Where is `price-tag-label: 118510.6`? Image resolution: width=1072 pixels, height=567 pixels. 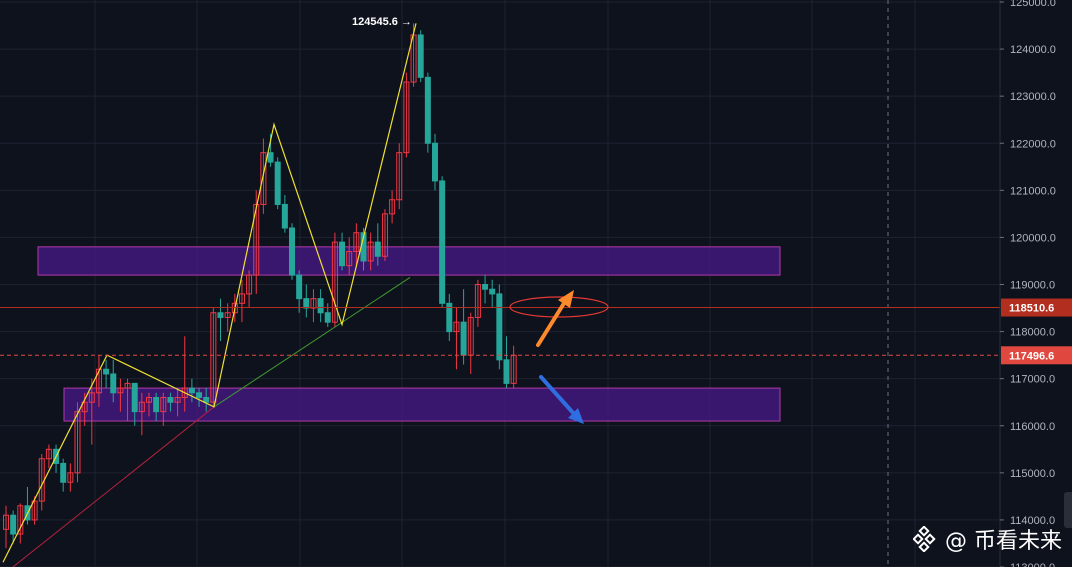 price-tag-label: 118510.6 is located at coordinates (1031, 309).